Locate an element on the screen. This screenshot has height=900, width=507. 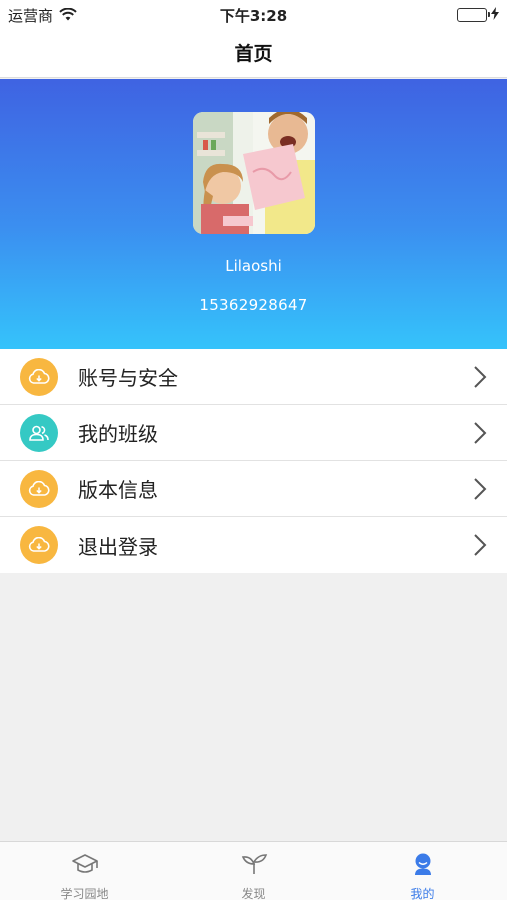
avatar is located at coordinates (254, 173).